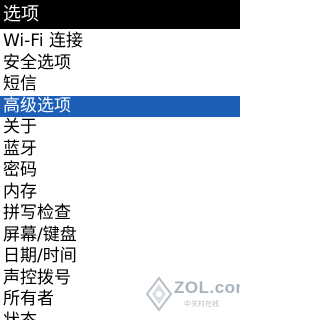 This screenshot has height=320, width=320. Describe the element at coordinates (120, 257) in the screenshot. I see `menu-item-date-time: 日期/时间` at that location.